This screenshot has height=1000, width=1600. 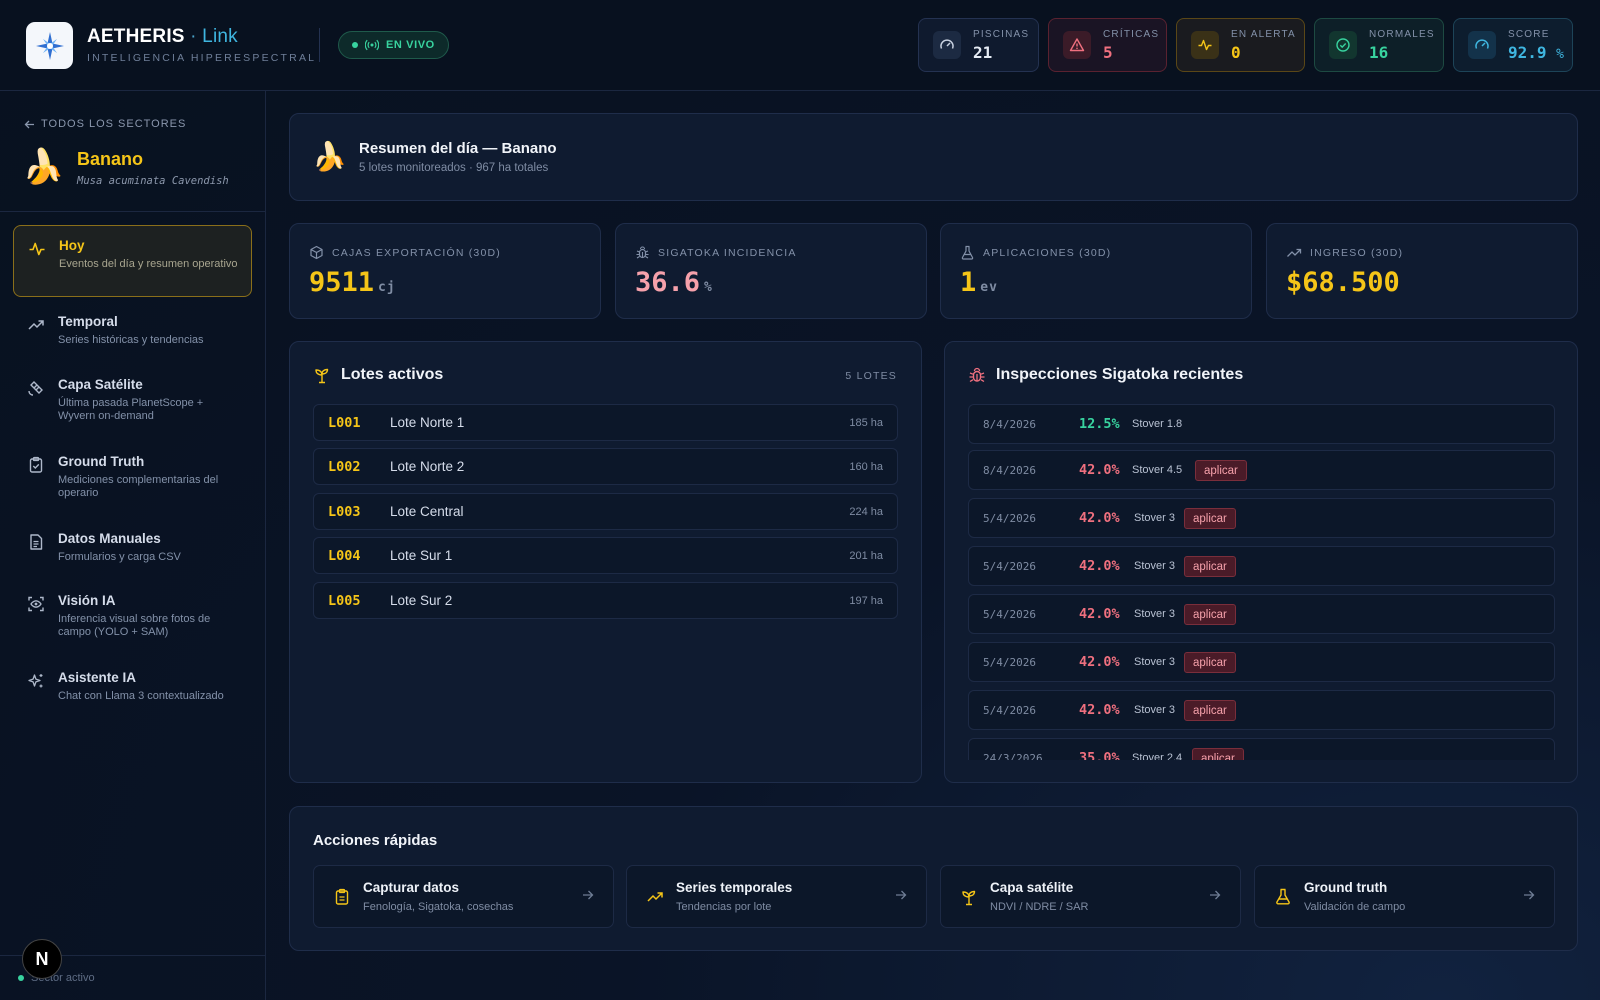 I want to click on lot-row: L001 Lote Norte 1 185 ha, so click(x=605, y=422).